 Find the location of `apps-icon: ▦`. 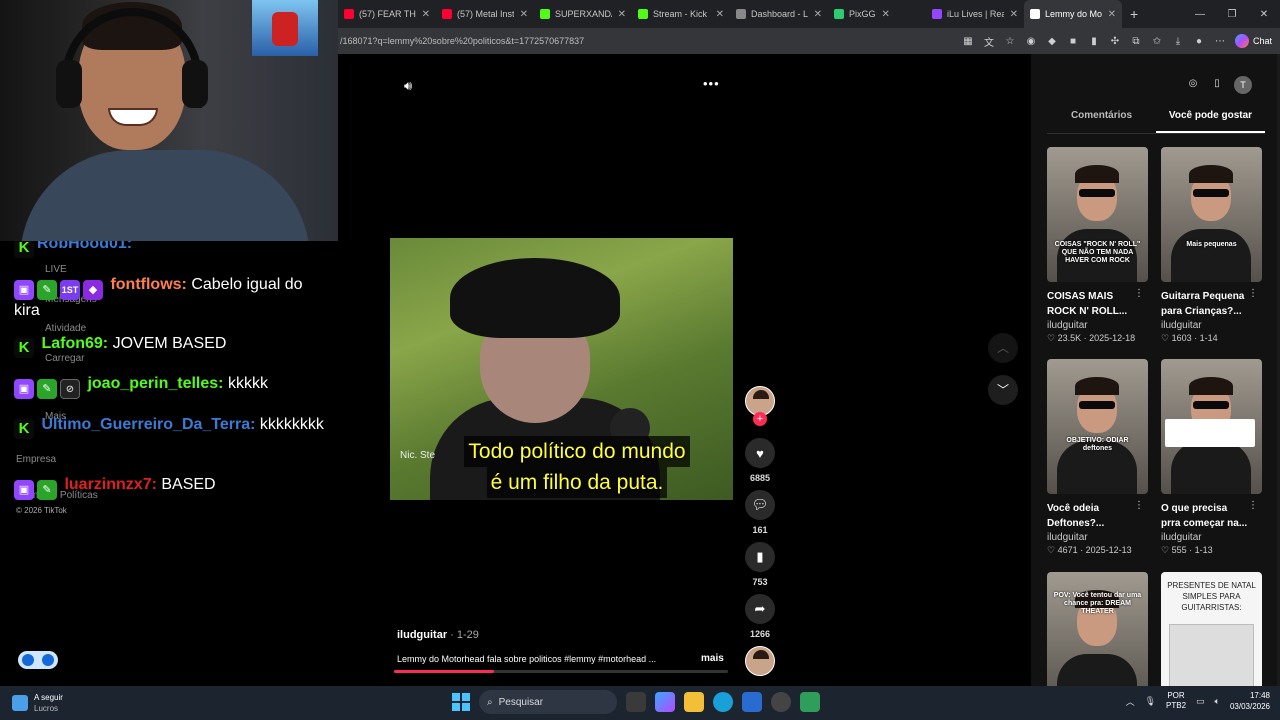

apps-icon: ▦ is located at coordinates (968, 41).